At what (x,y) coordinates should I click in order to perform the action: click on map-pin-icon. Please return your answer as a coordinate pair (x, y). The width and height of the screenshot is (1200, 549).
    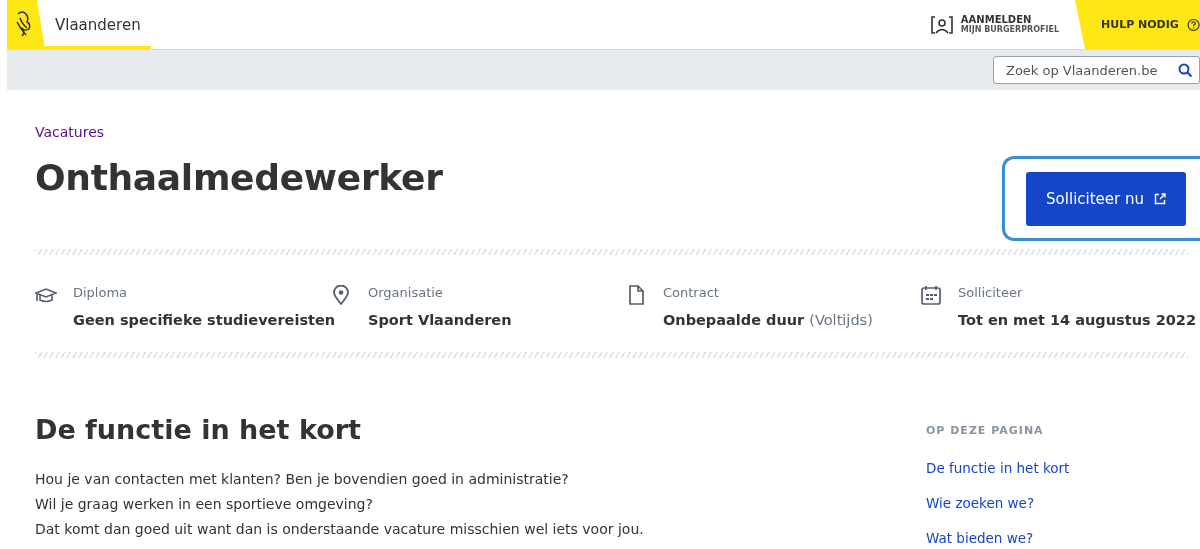
    Looking at the image, I should click on (341, 295).